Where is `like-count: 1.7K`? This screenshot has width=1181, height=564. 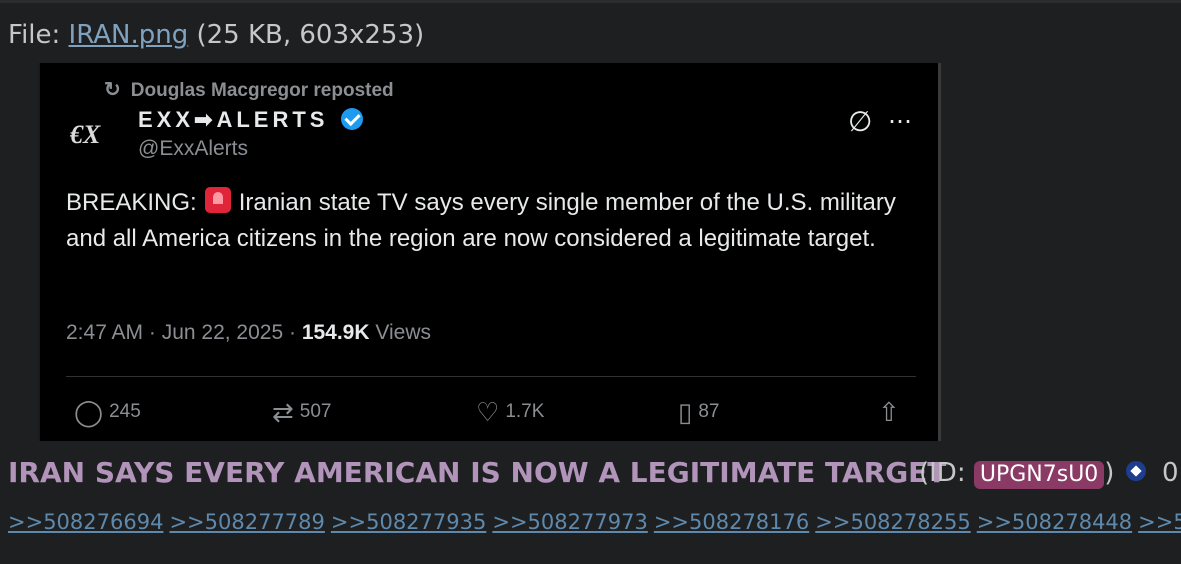
like-count: 1.7K is located at coordinates (525, 411).